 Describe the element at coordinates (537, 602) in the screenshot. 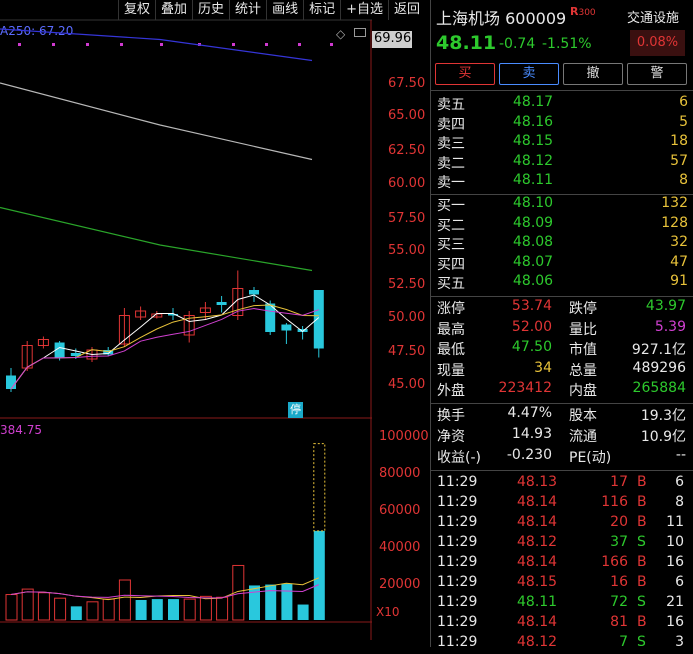

I see `tick-price: 48.11` at that location.